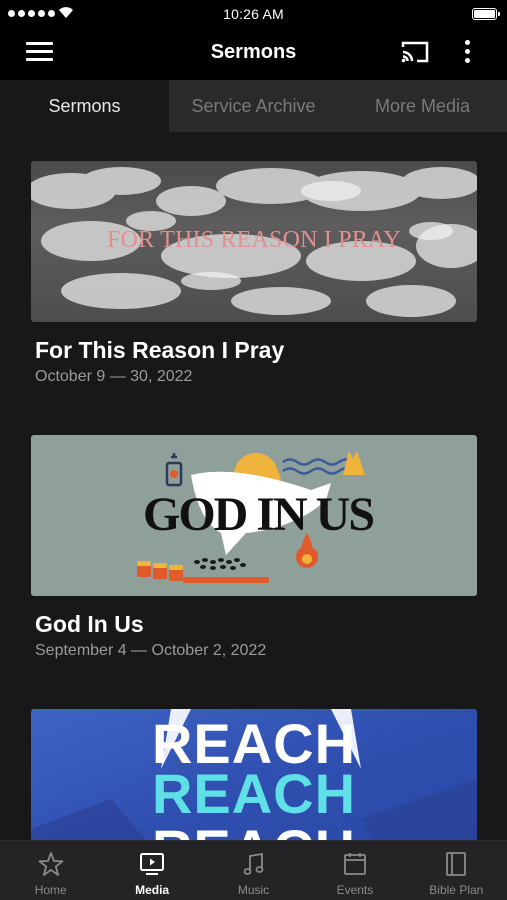 The image size is (507, 900). I want to click on music-note-icon, so click(253, 863).